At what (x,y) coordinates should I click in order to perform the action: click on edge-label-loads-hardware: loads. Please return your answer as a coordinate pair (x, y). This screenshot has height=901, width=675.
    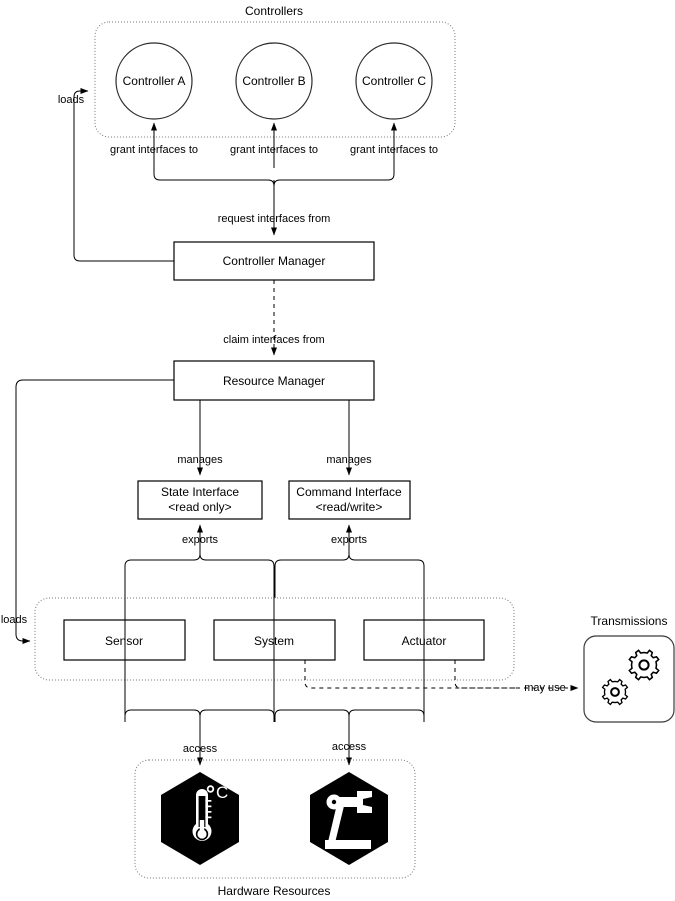
    Looking at the image, I should click on (14, 620).